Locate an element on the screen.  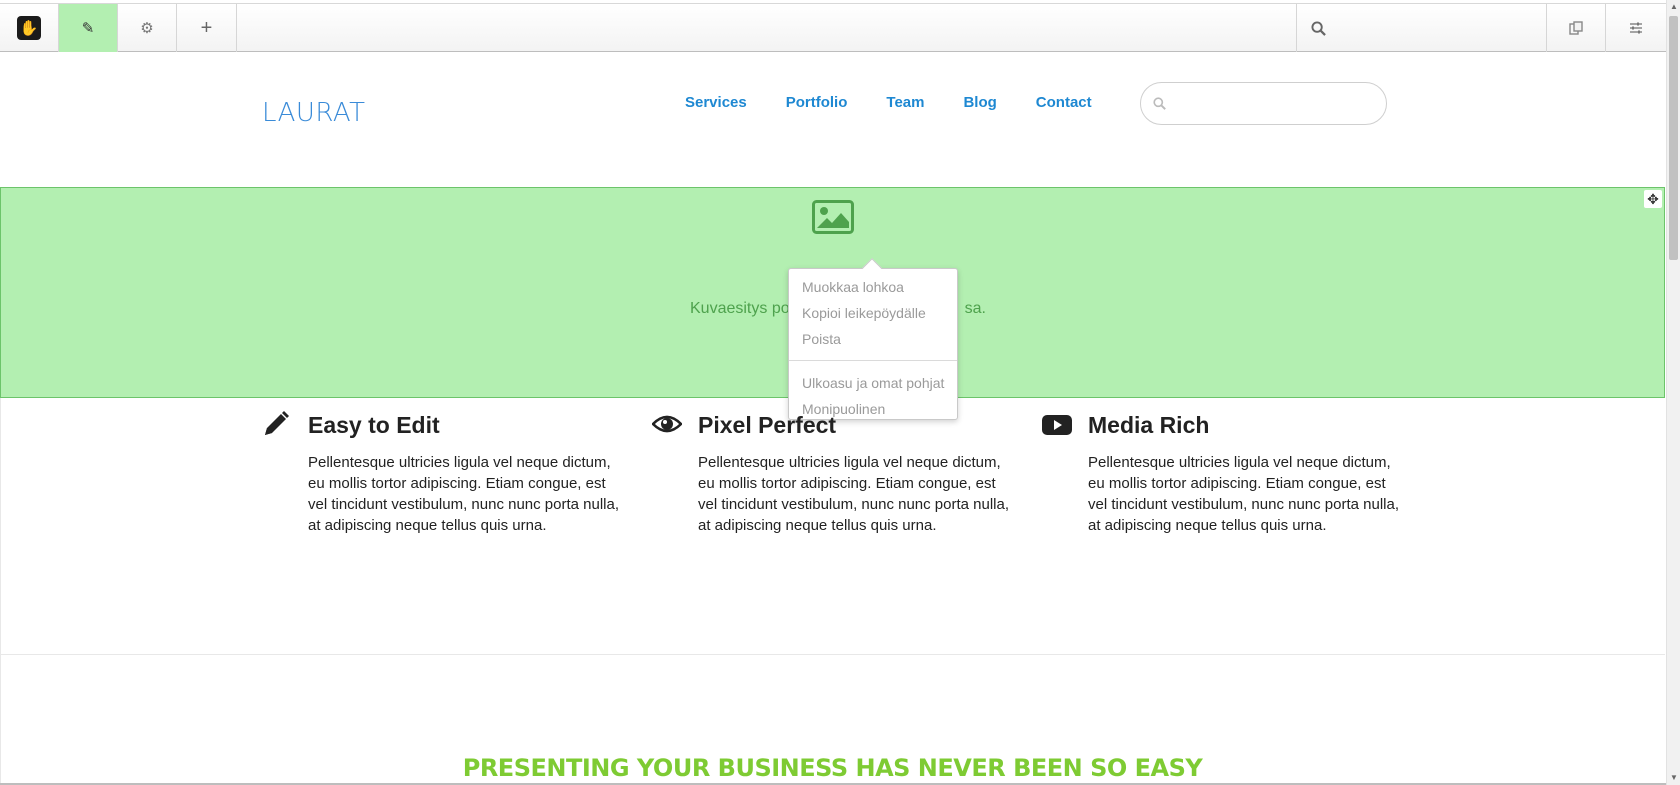
concrete5-hand-logo-icon: ✋ is located at coordinates (29, 28).